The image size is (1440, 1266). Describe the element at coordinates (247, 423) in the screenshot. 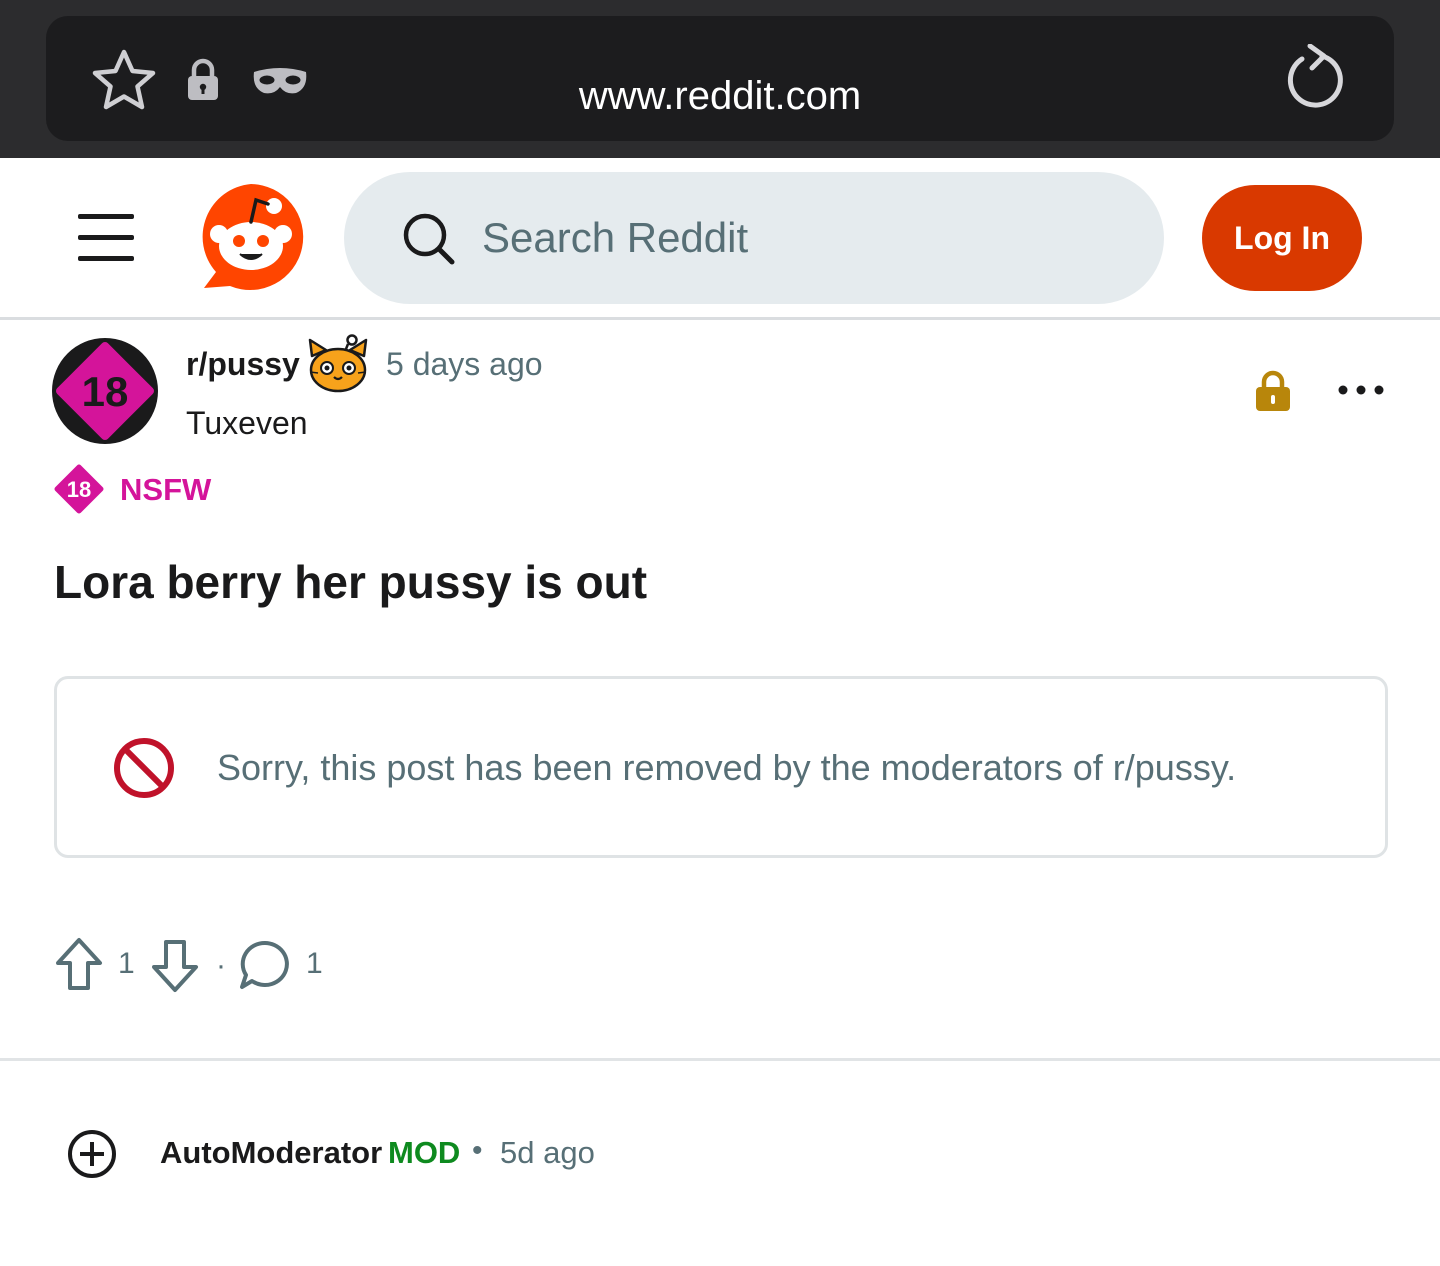

I see `post-author: Tuxeven` at that location.